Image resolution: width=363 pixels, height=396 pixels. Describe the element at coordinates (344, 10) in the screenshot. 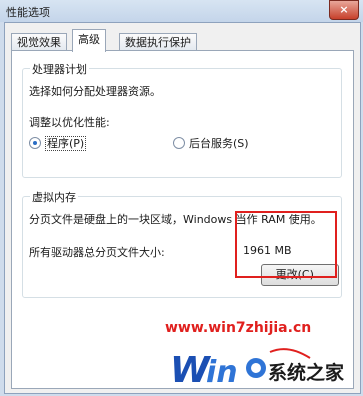

I see `close-button: ×` at that location.